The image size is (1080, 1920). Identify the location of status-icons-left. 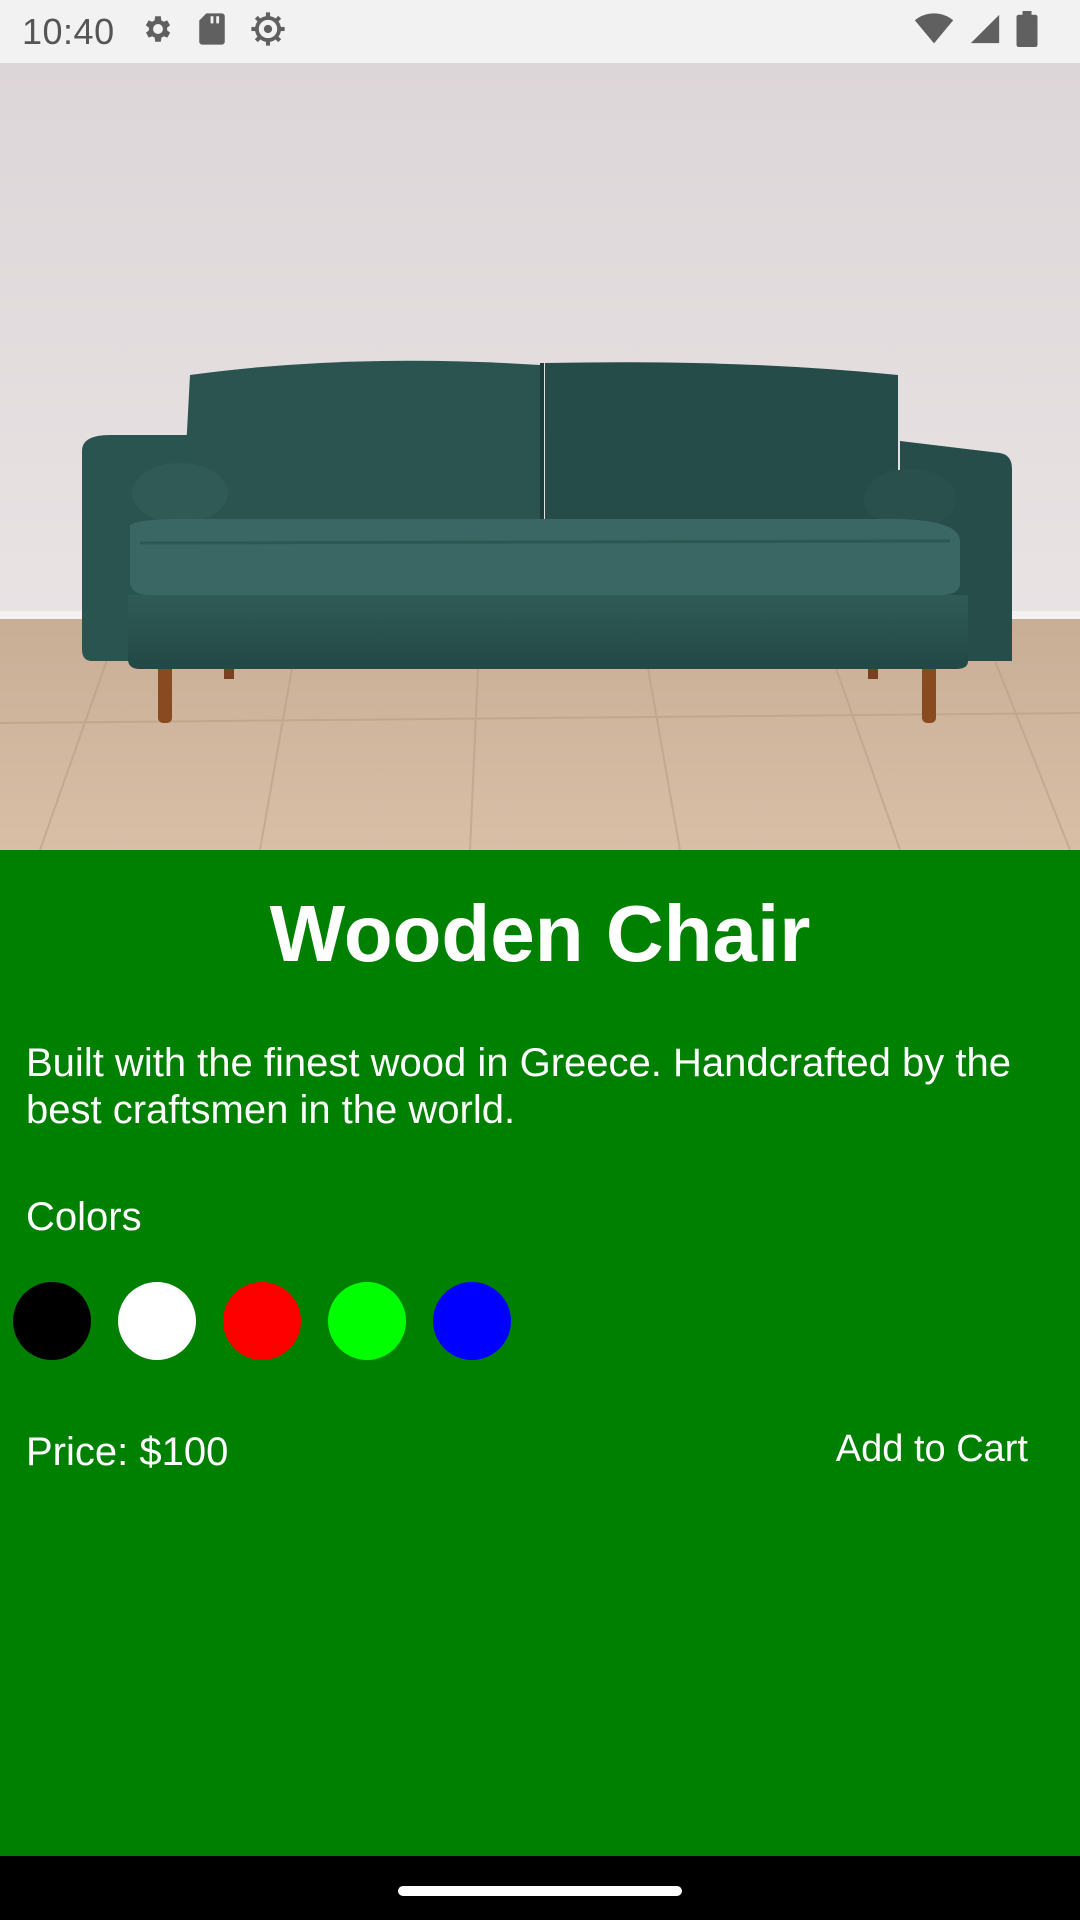
(214, 31).